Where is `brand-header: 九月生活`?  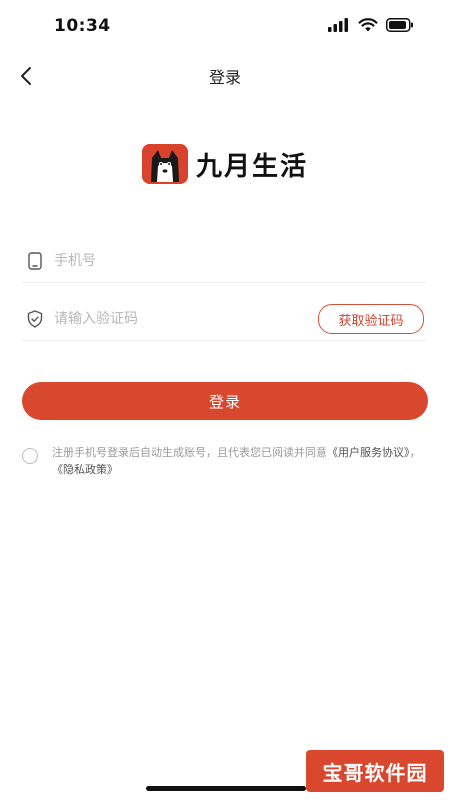
brand-header: 九月生活 is located at coordinates (225, 164).